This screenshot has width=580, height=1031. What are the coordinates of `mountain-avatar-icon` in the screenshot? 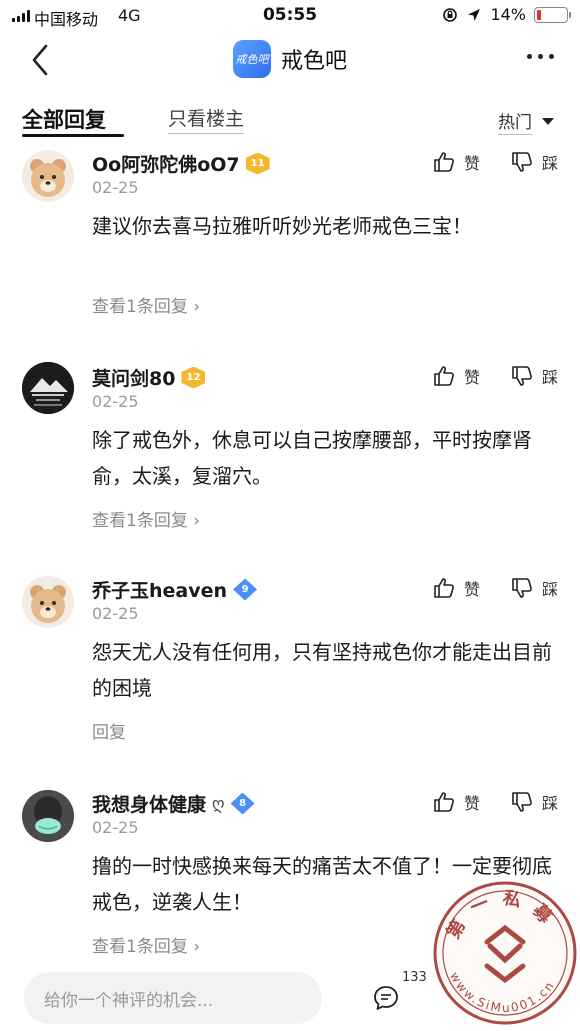 It's located at (48, 388).